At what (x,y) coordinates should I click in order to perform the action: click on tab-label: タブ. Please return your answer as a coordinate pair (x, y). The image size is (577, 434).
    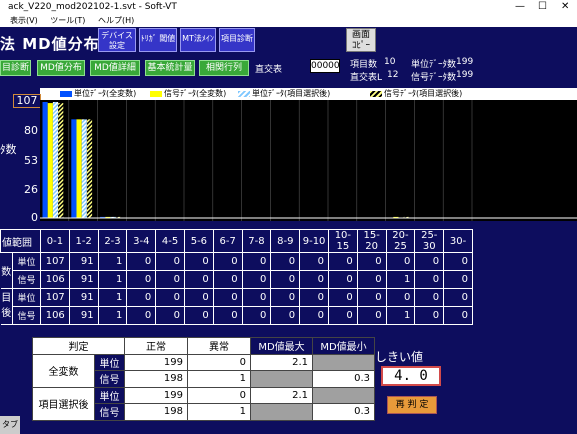
    Looking at the image, I should click on (10, 425).